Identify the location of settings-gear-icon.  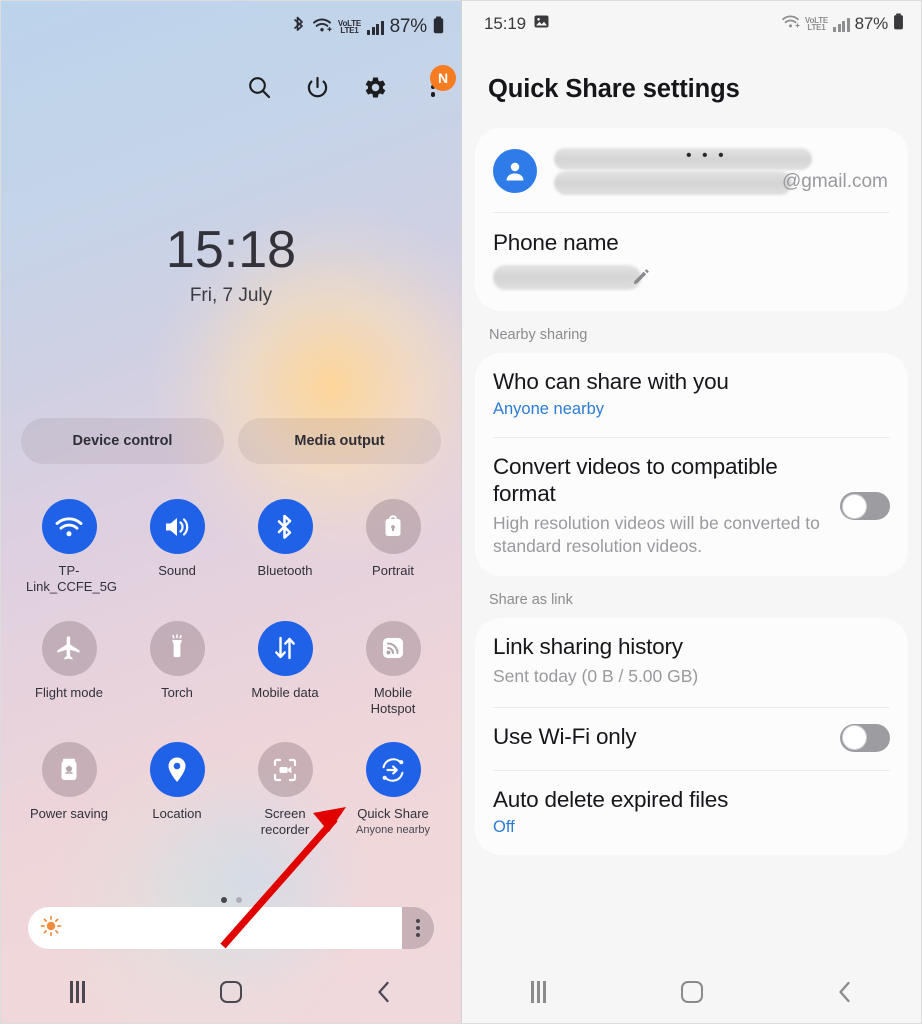
(375, 87).